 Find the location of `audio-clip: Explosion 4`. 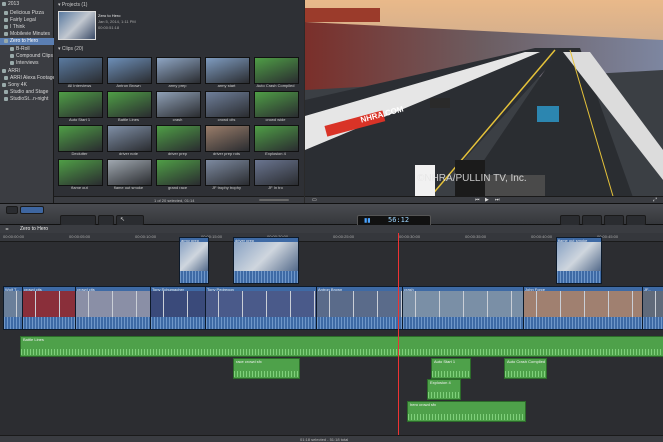

audio-clip: Explosion 4 is located at coordinates (444, 389).